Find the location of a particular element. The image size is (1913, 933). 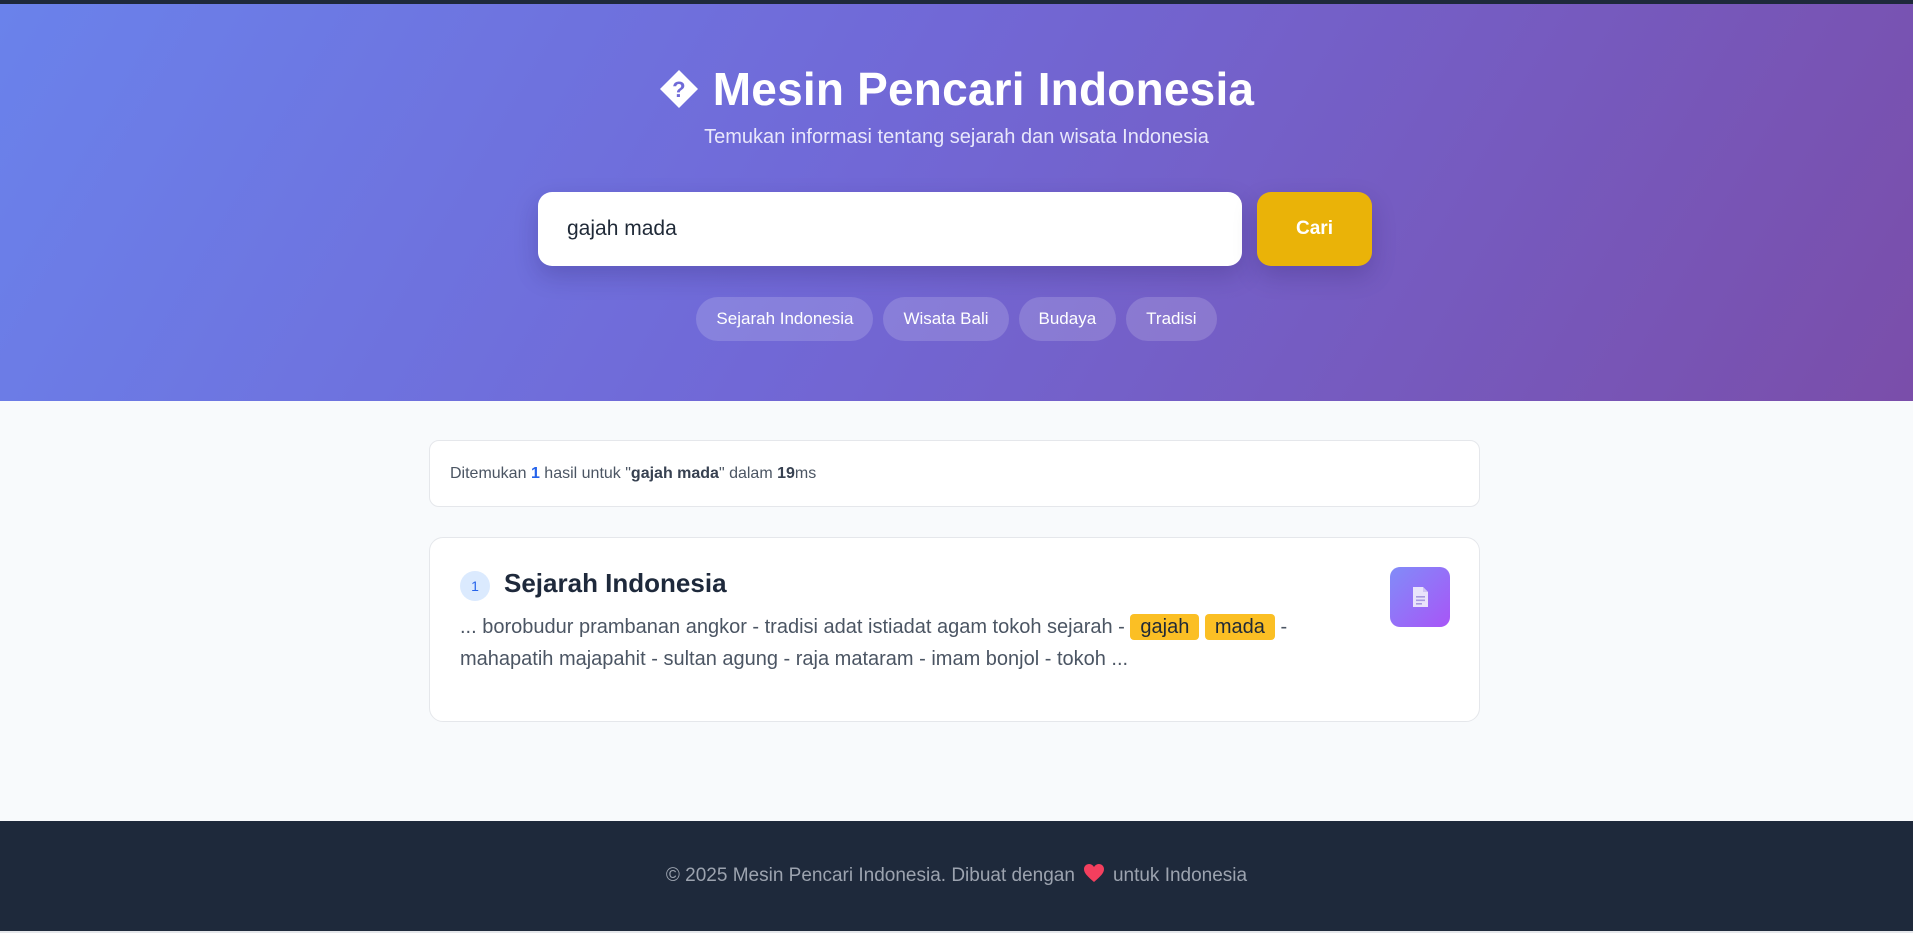

chip-wisata-bali: Wisata Bali is located at coordinates (946, 319).